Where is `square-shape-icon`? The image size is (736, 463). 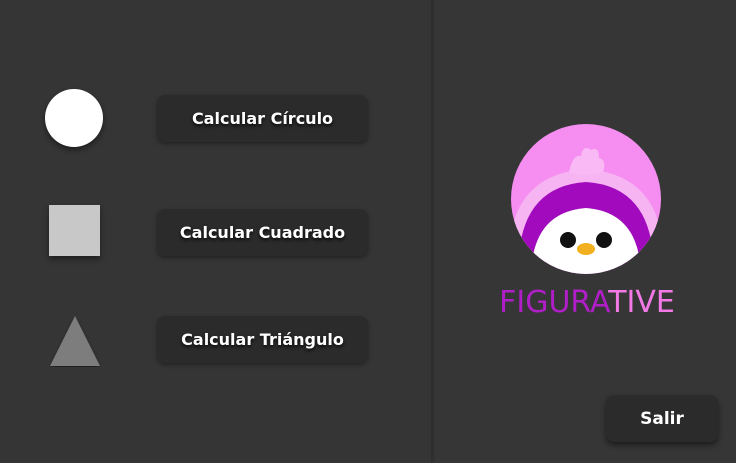
square-shape-icon is located at coordinates (74, 230).